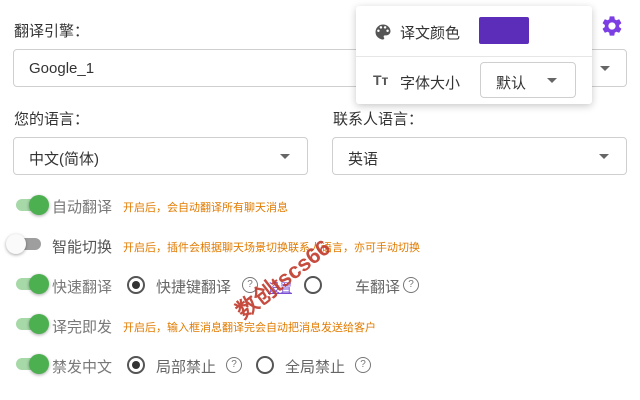 The height and width of the screenshot is (400, 640). Describe the element at coordinates (315, 367) in the screenshot. I see `global-block-label: 全局禁止` at that location.